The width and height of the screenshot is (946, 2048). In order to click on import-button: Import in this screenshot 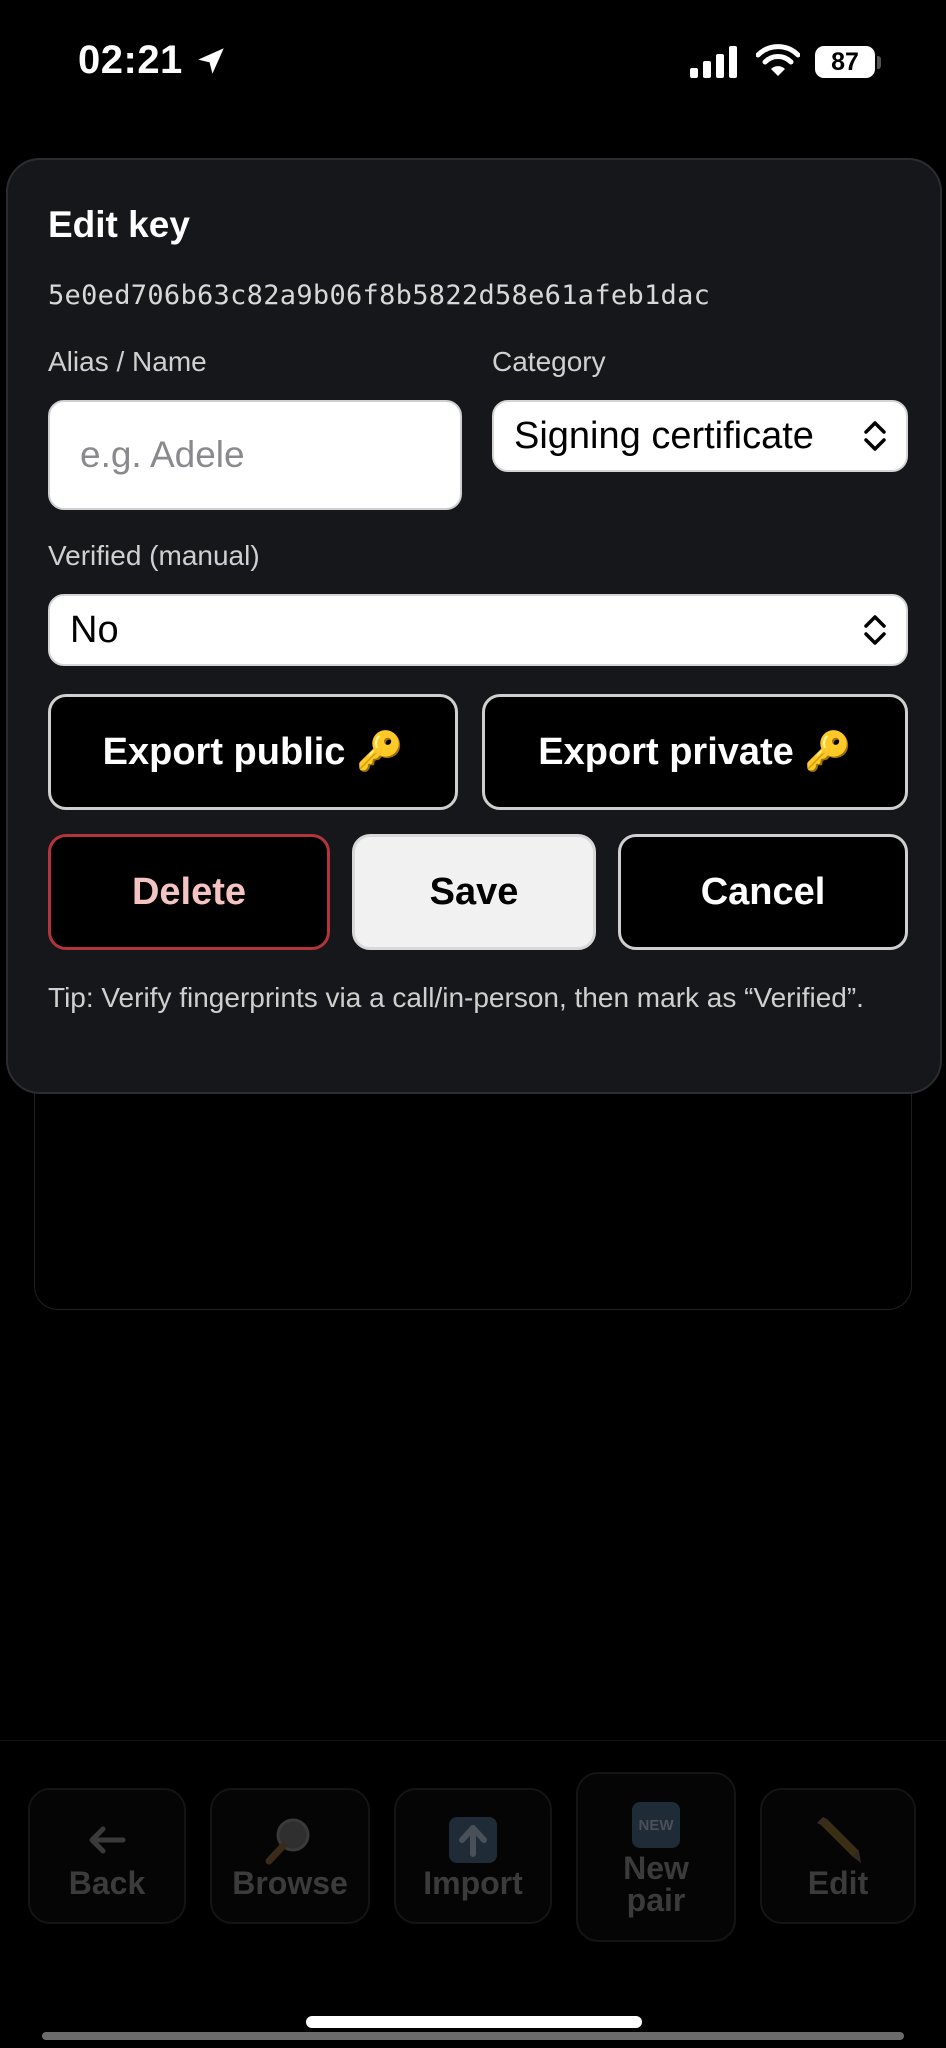, I will do `click(473, 1856)`.